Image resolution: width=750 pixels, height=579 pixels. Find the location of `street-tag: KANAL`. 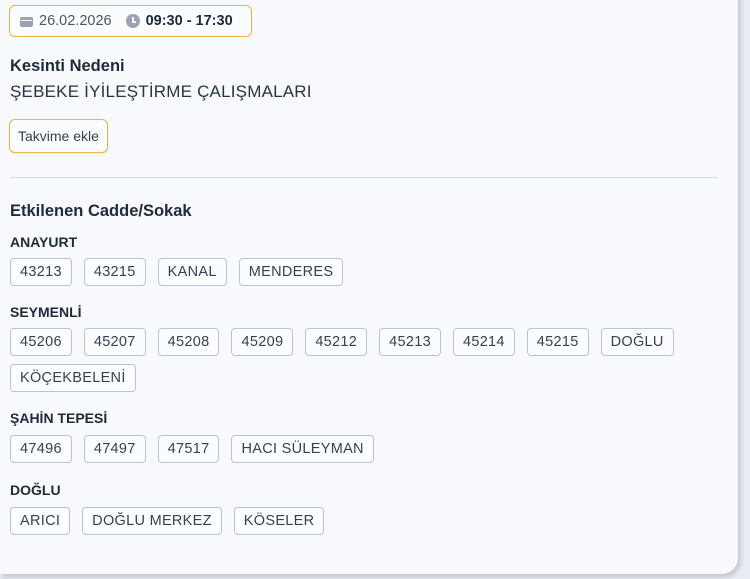

street-tag: KANAL is located at coordinates (192, 272).